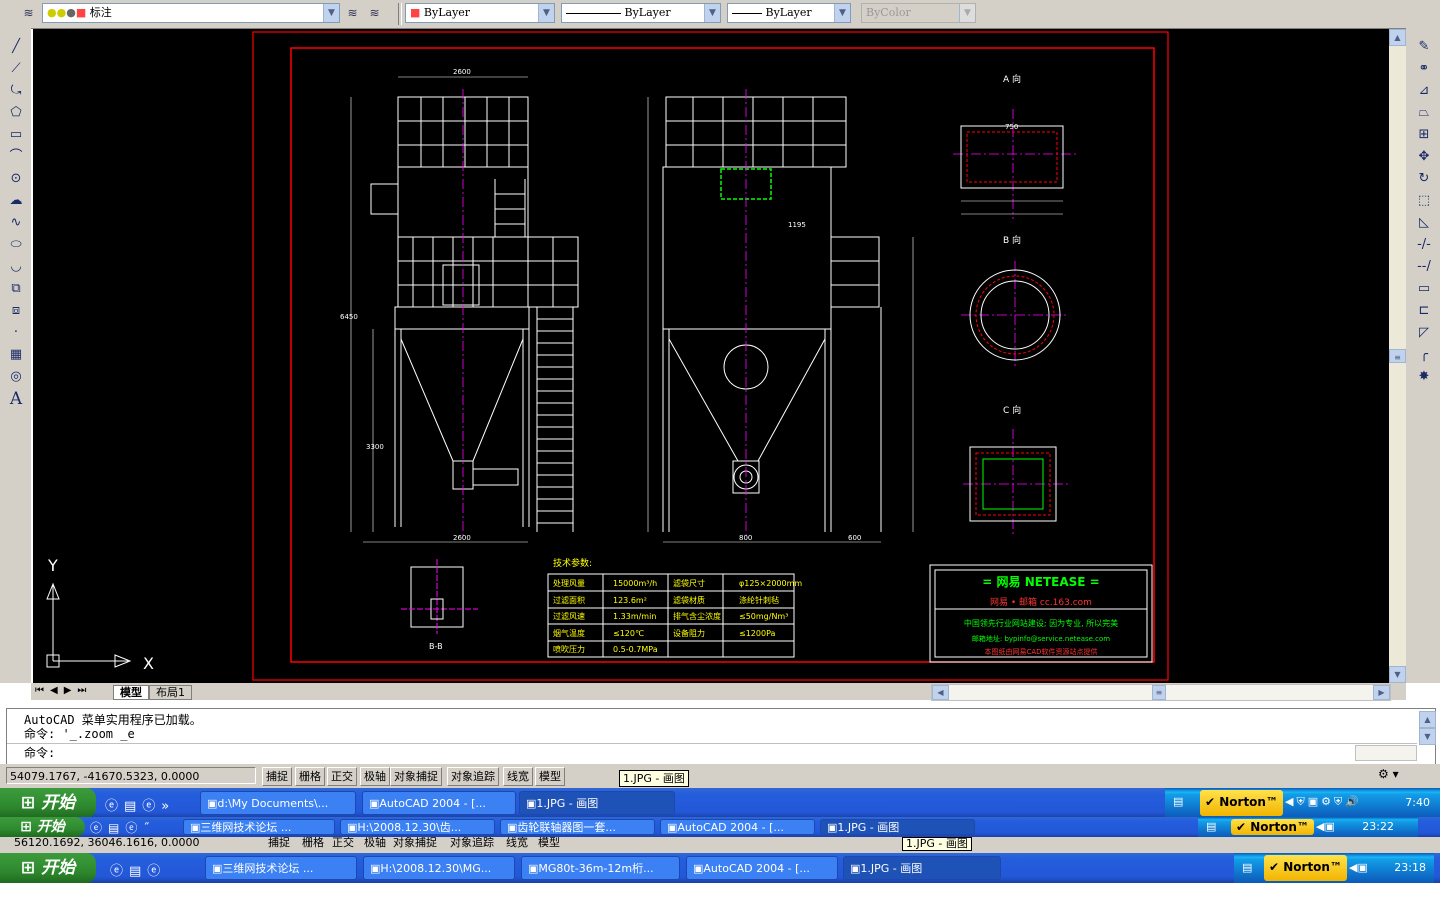 The image size is (1440, 900). I want to click on cmd-hscroll, so click(1386, 753).